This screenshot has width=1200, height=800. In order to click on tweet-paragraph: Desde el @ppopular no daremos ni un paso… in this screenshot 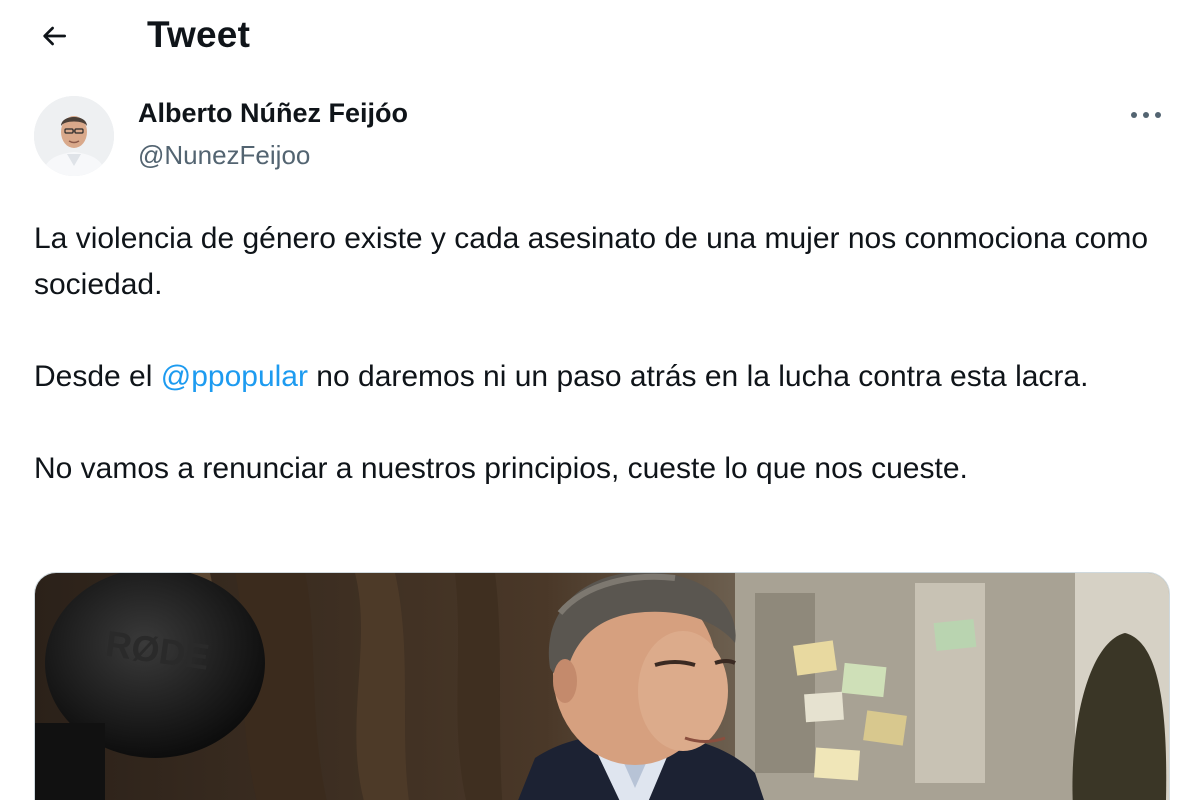, I will do `click(604, 377)`.